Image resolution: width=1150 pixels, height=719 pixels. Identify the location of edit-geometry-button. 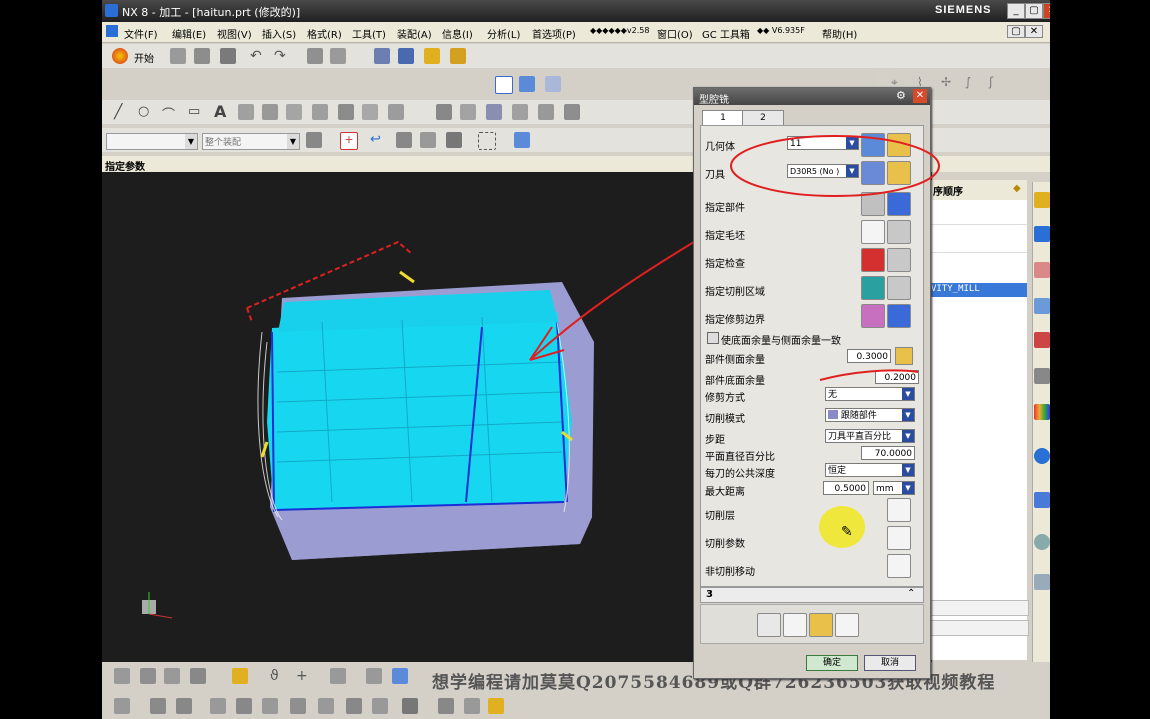
(873, 145).